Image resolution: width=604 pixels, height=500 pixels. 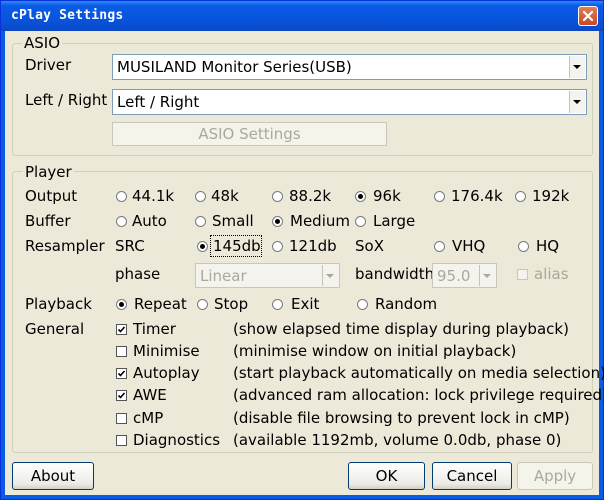 I want to click on sox-vhq-radio, so click(x=439, y=246).